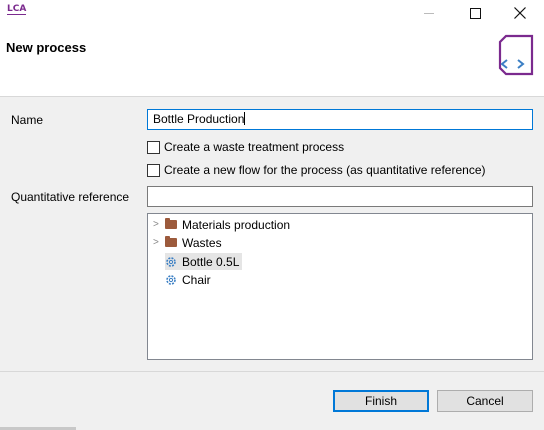 The width and height of the screenshot is (544, 430). Describe the element at coordinates (485, 401) in the screenshot. I see `cancel-button: Cancel` at that location.